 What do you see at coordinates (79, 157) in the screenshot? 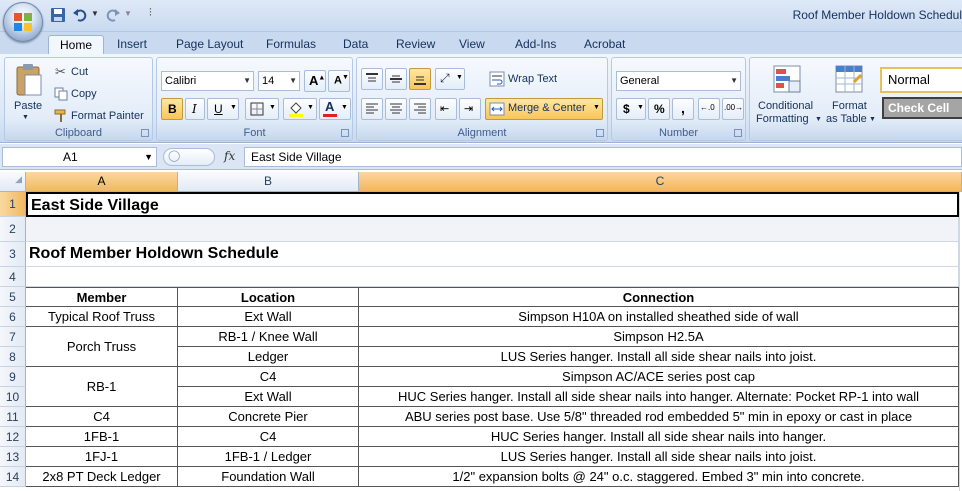
I see `name-box: A1 ▼` at bounding box center [79, 157].